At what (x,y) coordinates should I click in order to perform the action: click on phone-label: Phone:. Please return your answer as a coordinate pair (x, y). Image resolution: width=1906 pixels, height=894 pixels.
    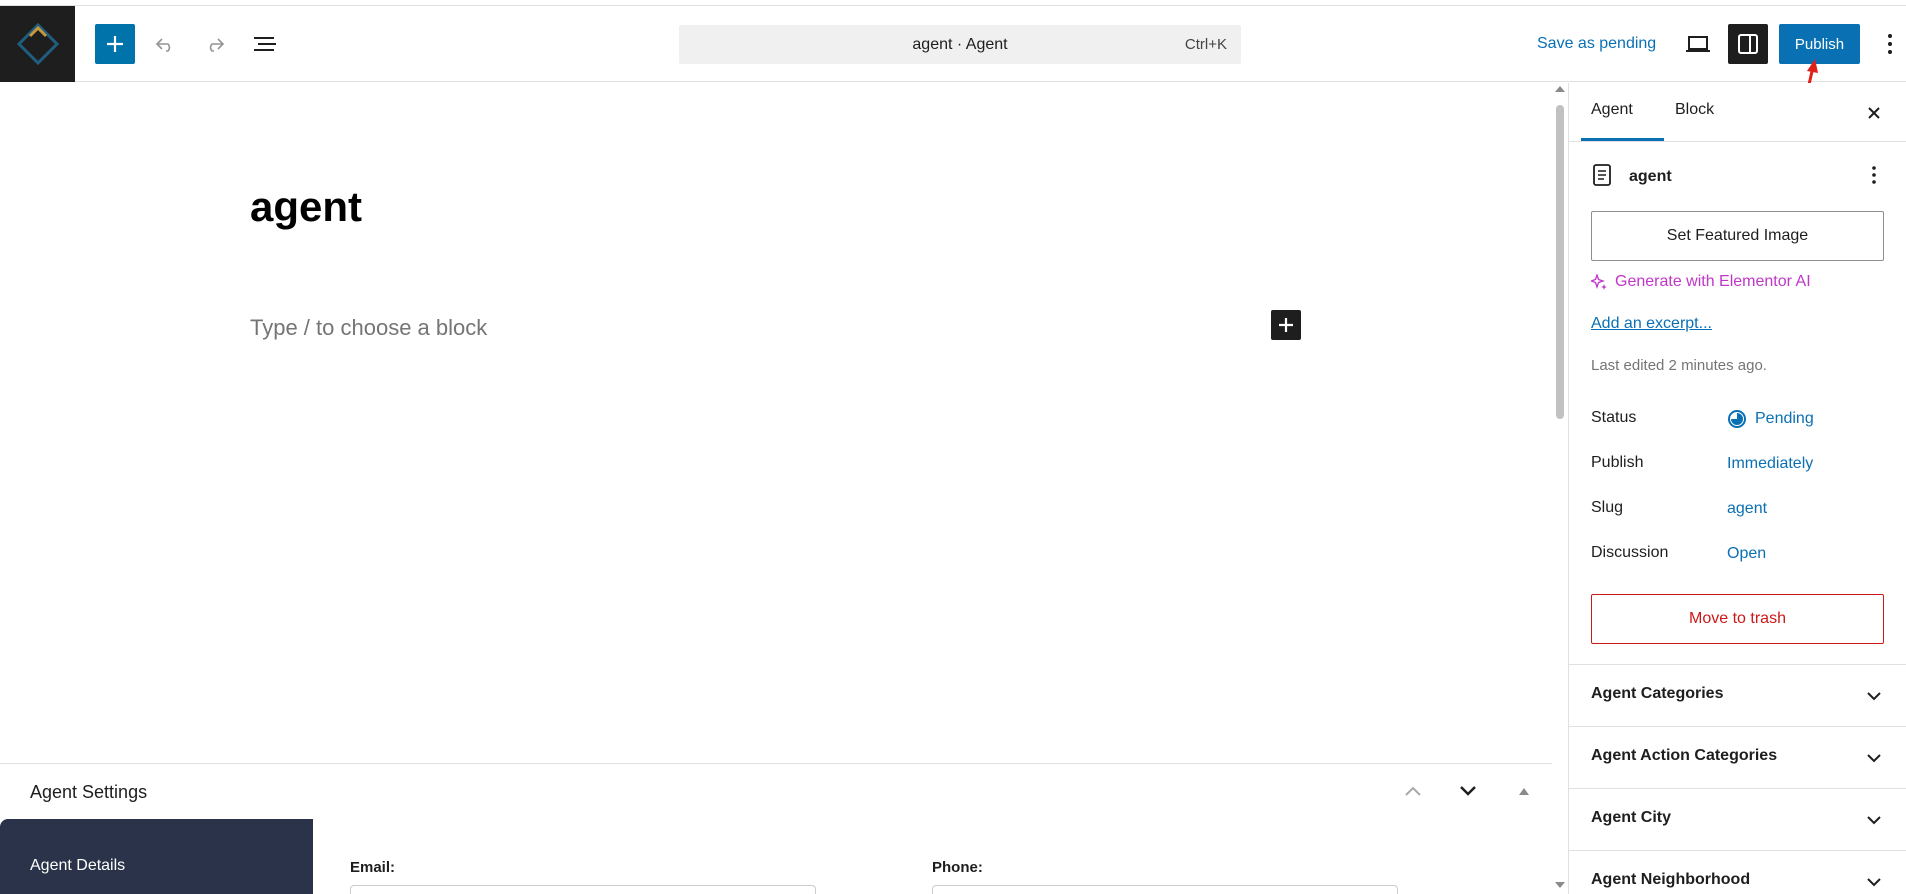
    Looking at the image, I should click on (957, 867).